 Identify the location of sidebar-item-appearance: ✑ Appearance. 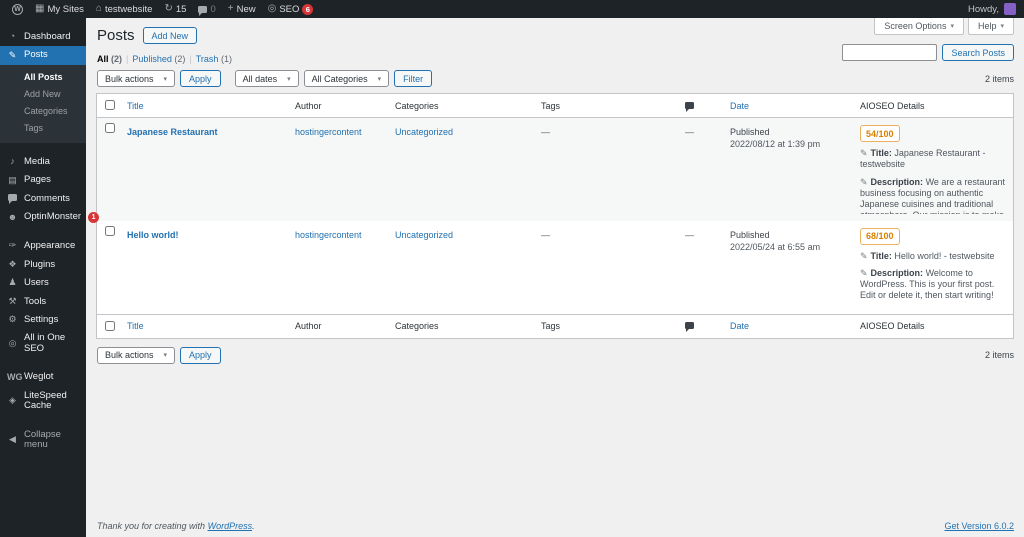
(43, 246).